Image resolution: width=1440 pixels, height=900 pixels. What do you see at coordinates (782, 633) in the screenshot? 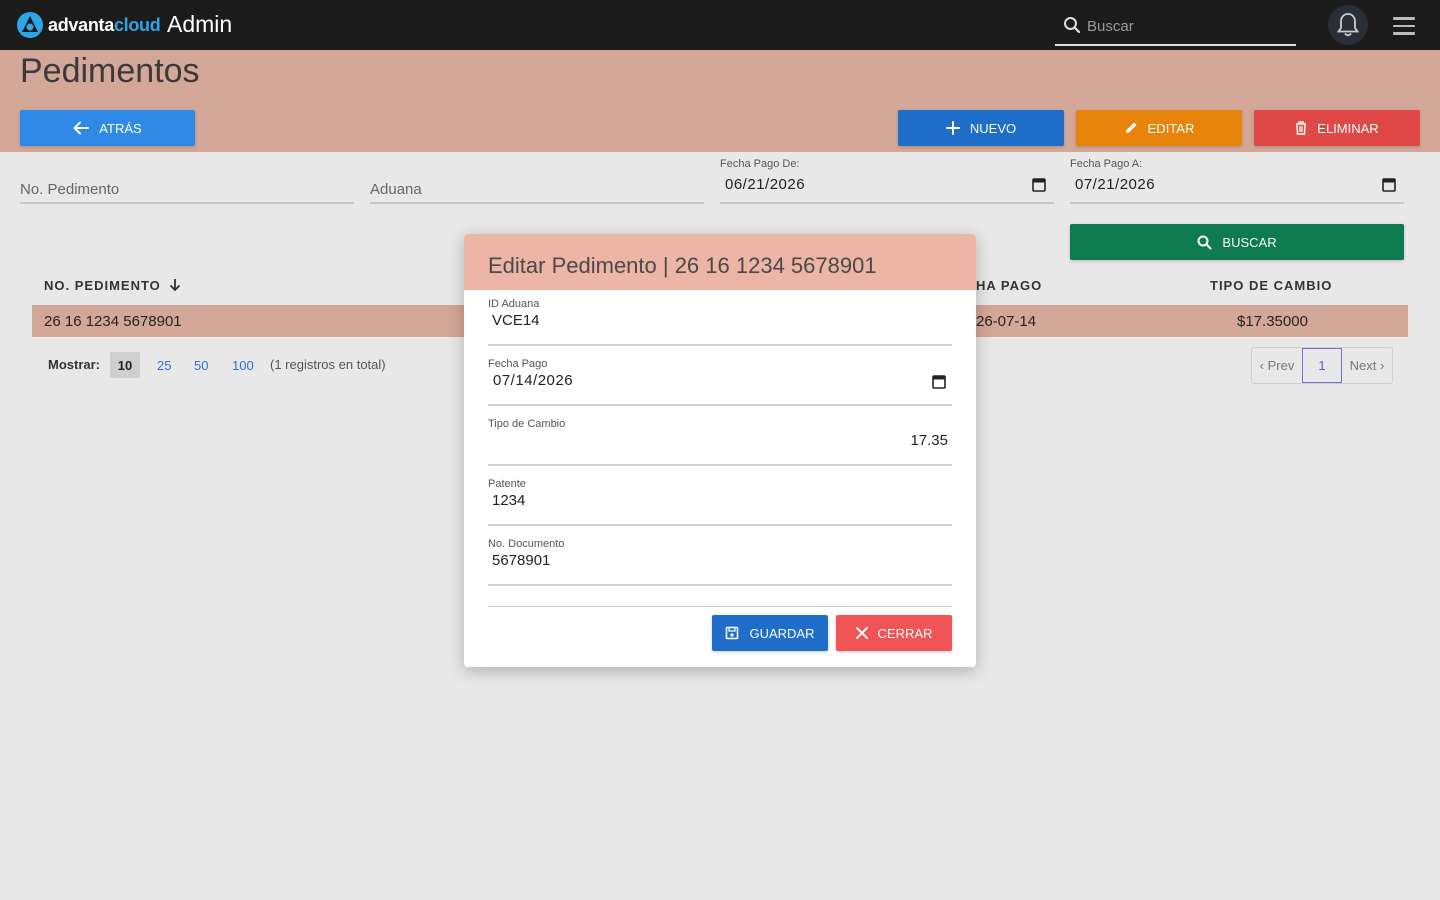
I see `save-button-label: GUARDAR` at bounding box center [782, 633].